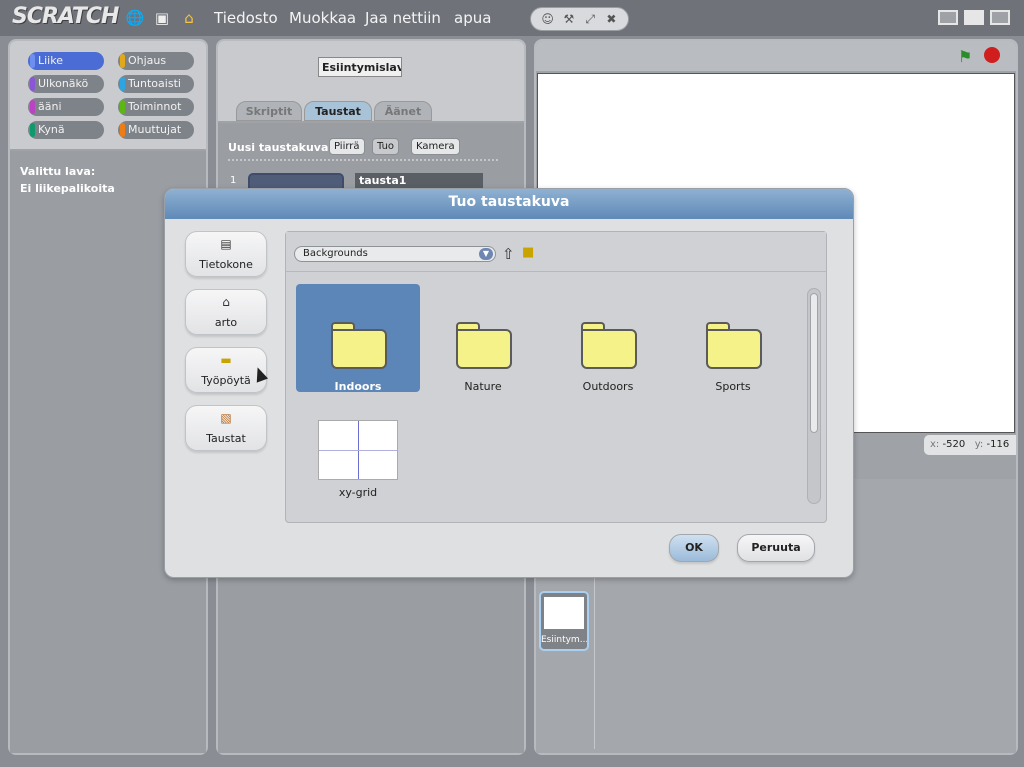  I want to click on green-flag-icon: ⚑, so click(965, 56).